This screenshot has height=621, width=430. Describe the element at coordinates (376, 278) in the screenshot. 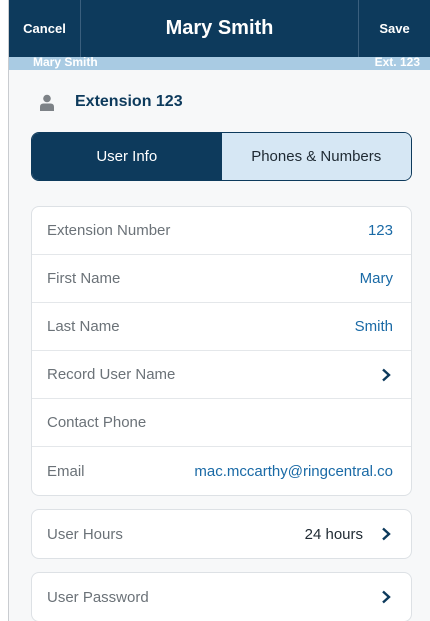

I see `first-name-value: Mary` at that location.